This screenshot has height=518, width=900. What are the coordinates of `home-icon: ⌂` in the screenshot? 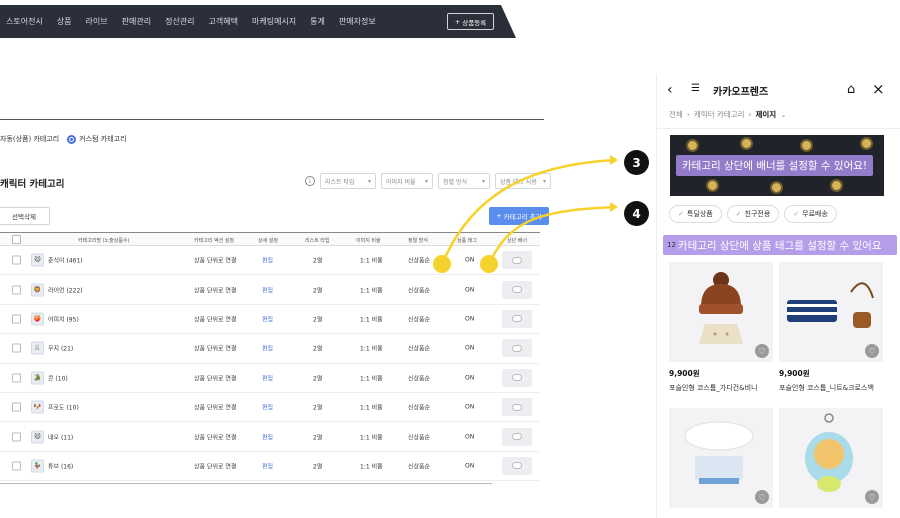 It's located at (851, 89).